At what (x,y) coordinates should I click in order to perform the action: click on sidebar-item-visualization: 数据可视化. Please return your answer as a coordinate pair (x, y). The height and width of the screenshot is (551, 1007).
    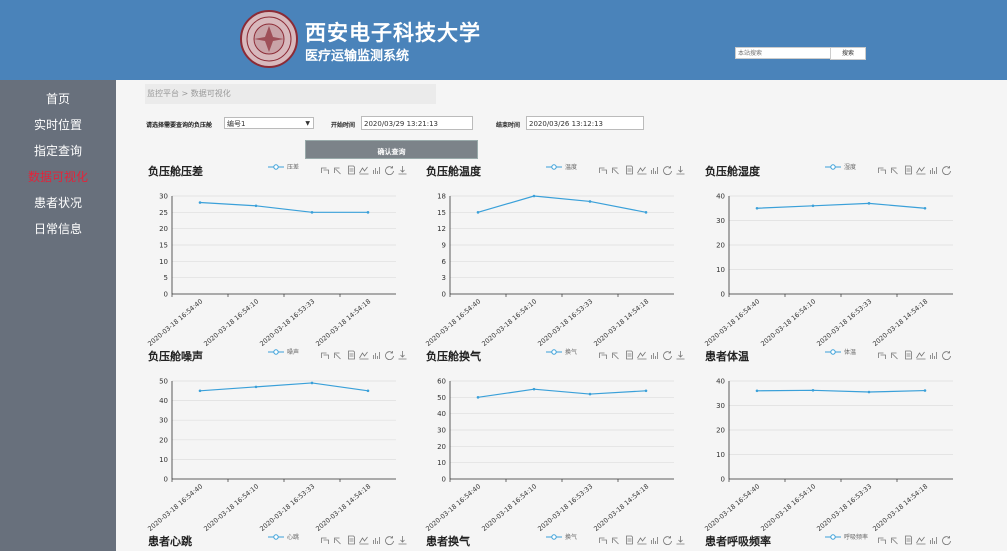
    Looking at the image, I should click on (58, 176).